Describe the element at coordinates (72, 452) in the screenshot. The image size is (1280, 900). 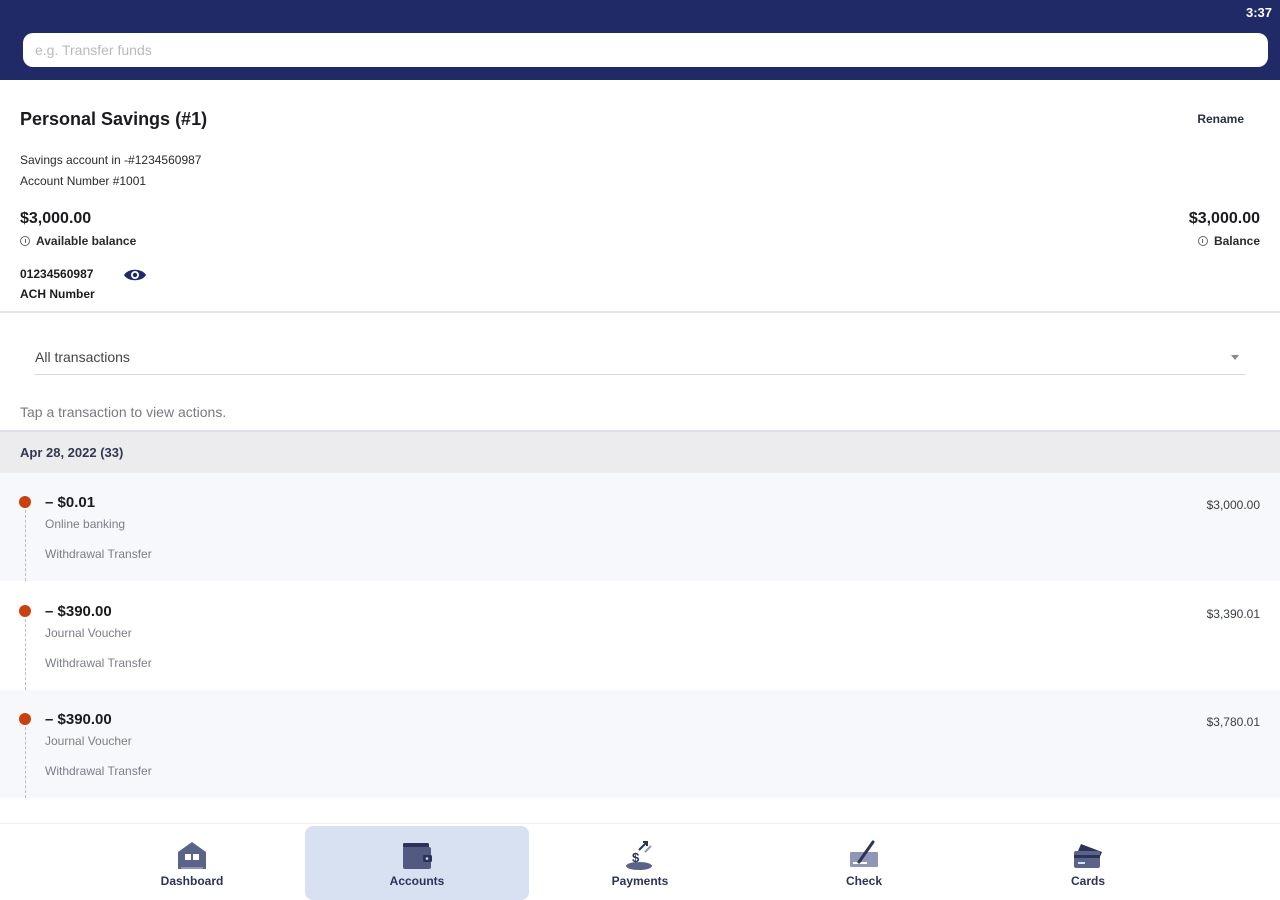
I see `date-group-label: Apr 28, 2022 (33)` at that location.